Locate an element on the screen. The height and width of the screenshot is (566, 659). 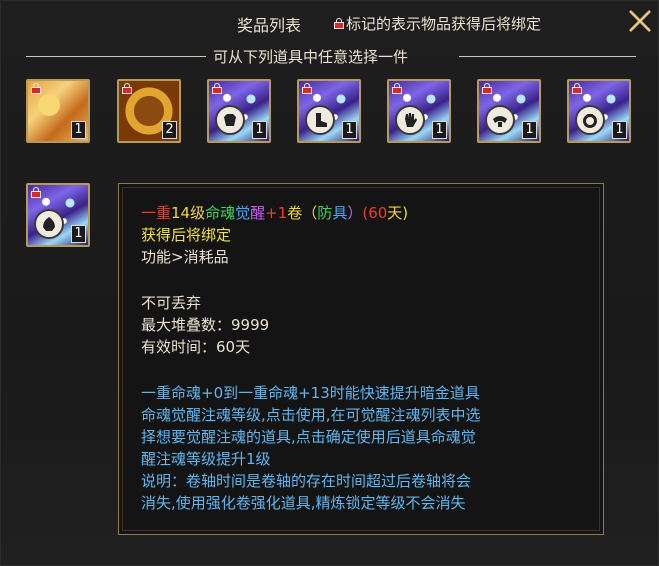
item-name-part: 醒 is located at coordinates (258, 213).